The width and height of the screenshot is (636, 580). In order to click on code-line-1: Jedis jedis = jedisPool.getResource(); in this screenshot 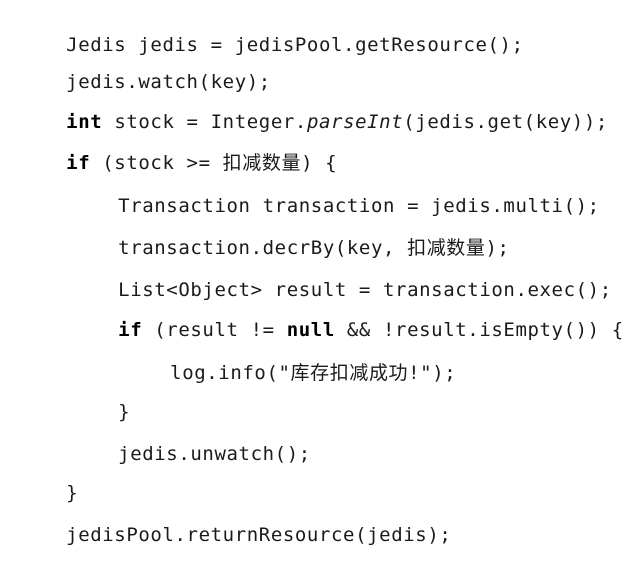, I will do `click(262, 28)`.